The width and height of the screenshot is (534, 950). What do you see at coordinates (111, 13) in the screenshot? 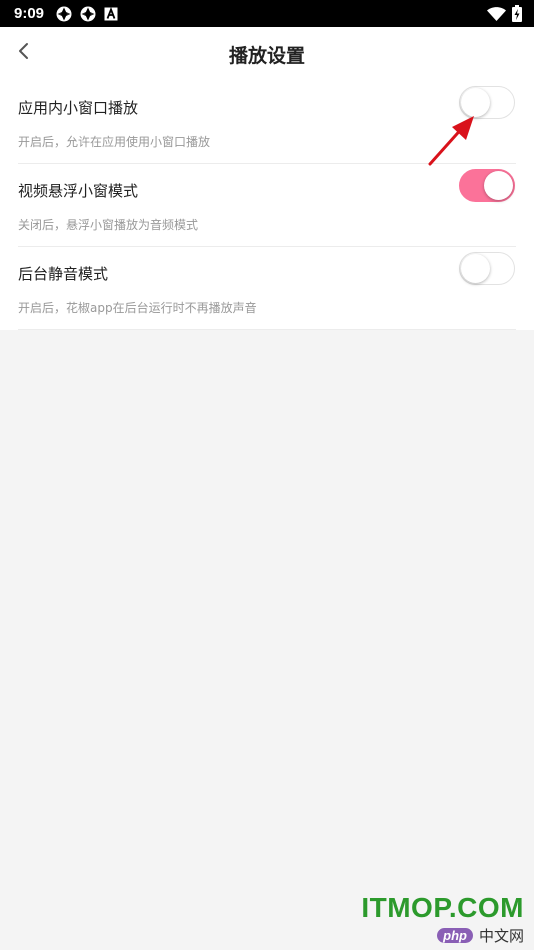
I see `text-a-icon` at bounding box center [111, 13].